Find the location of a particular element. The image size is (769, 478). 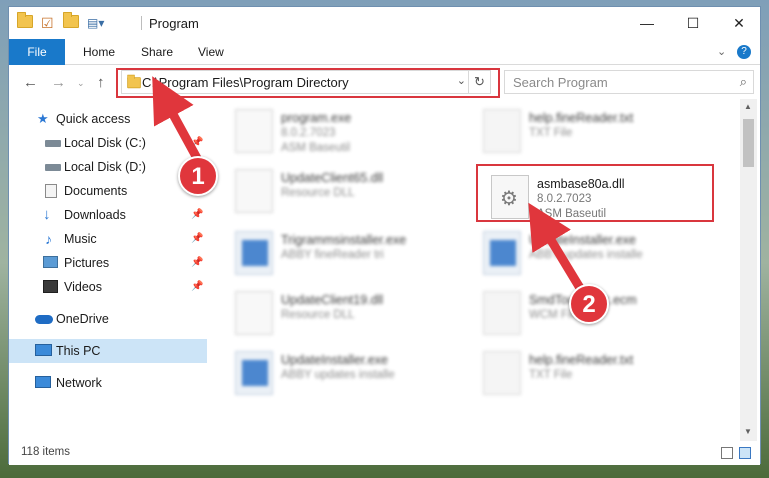

nav-item-downloads: ↓ Downloads 📌 is located at coordinates (108, 215).